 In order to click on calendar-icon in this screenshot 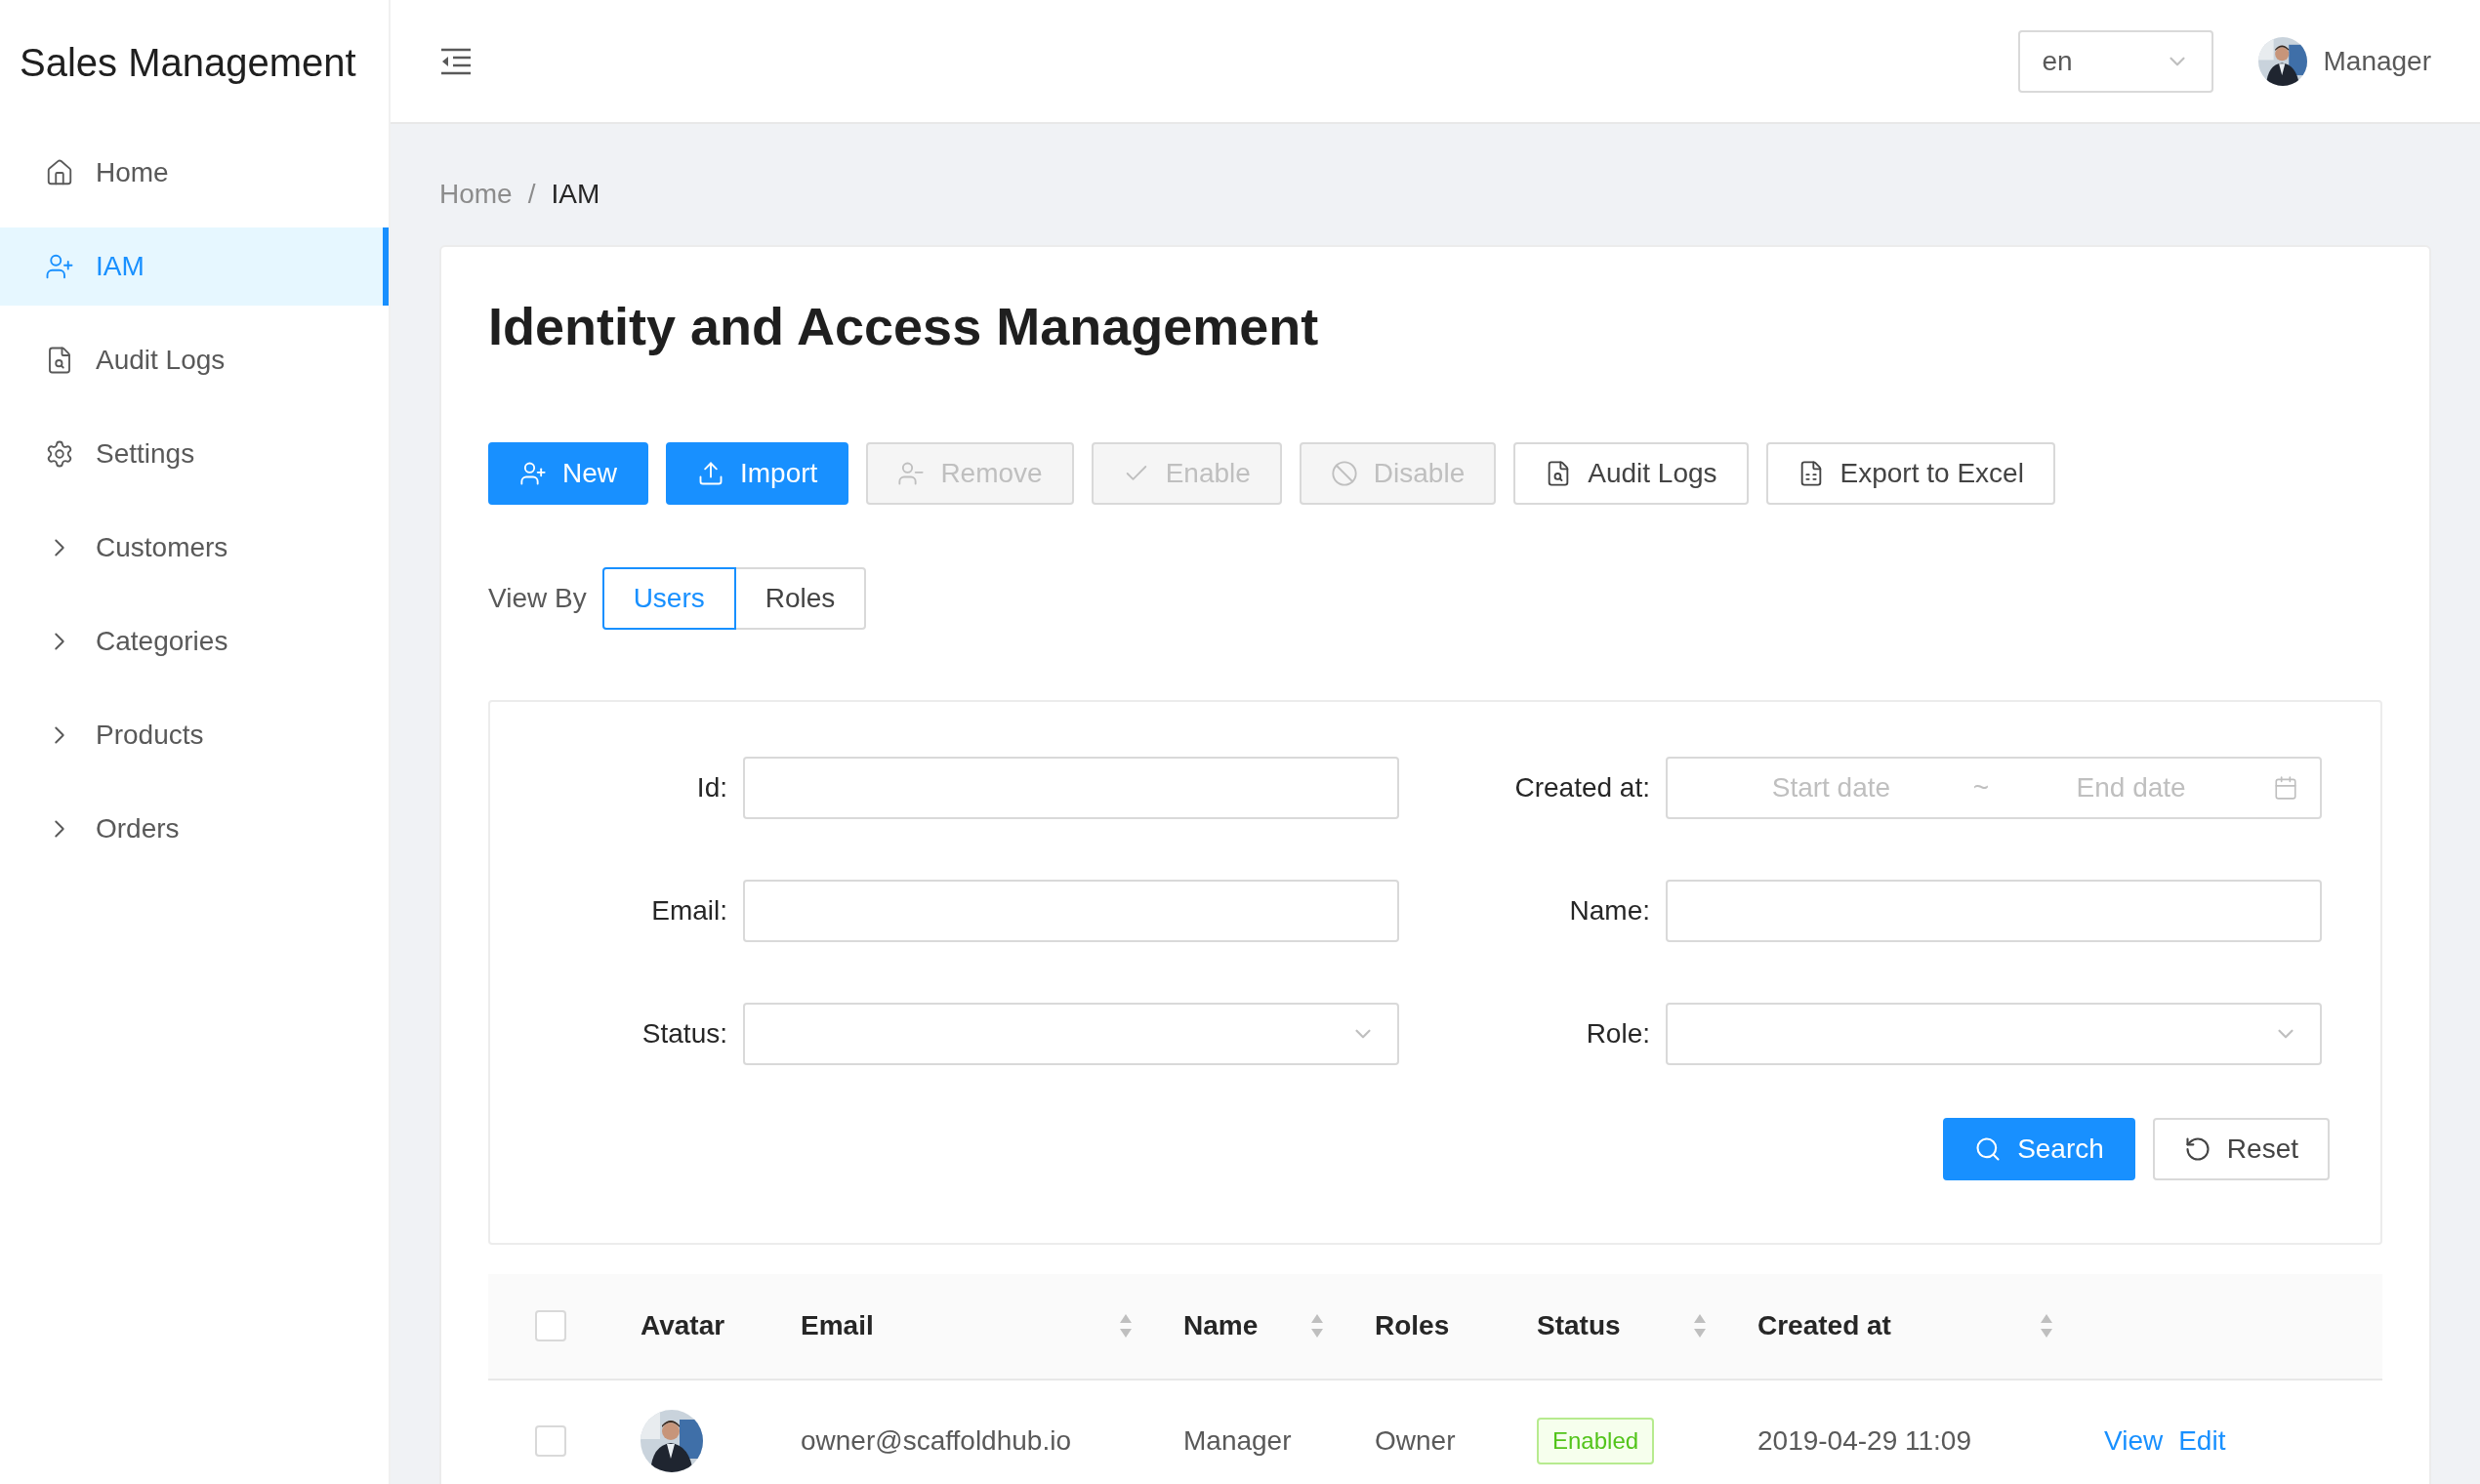, I will do `click(2285, 788)`.